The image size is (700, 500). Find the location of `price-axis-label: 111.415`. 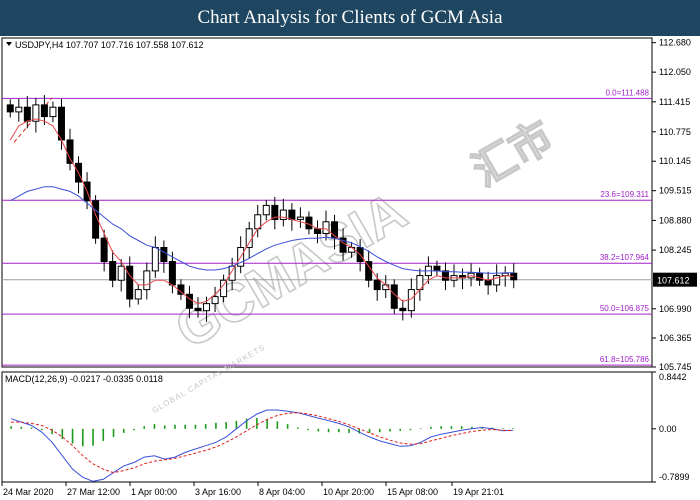

price-axis-label: 111.415 is located at coordinates (674, 102).